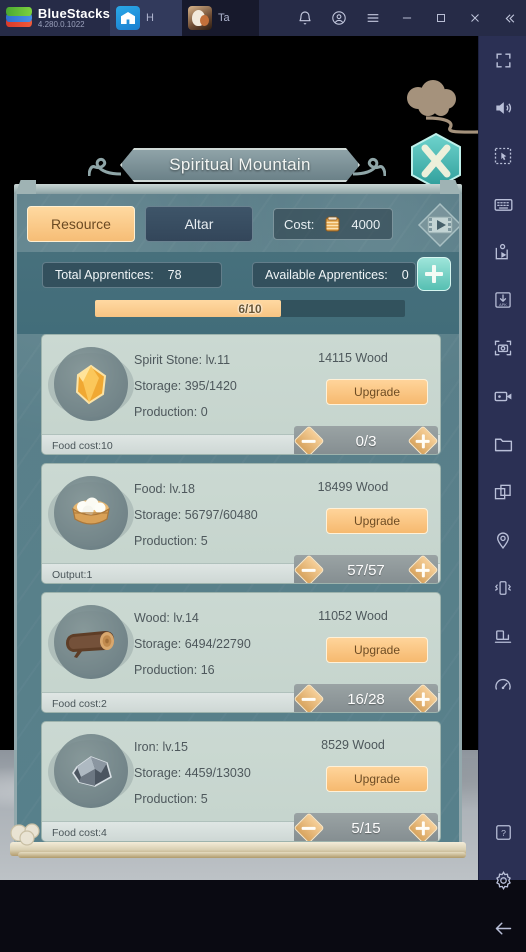 The image size is (526, 952). Describe the element at coordinates (150, 18) in the screenshot. I see `tab-home-label: H` at that location.